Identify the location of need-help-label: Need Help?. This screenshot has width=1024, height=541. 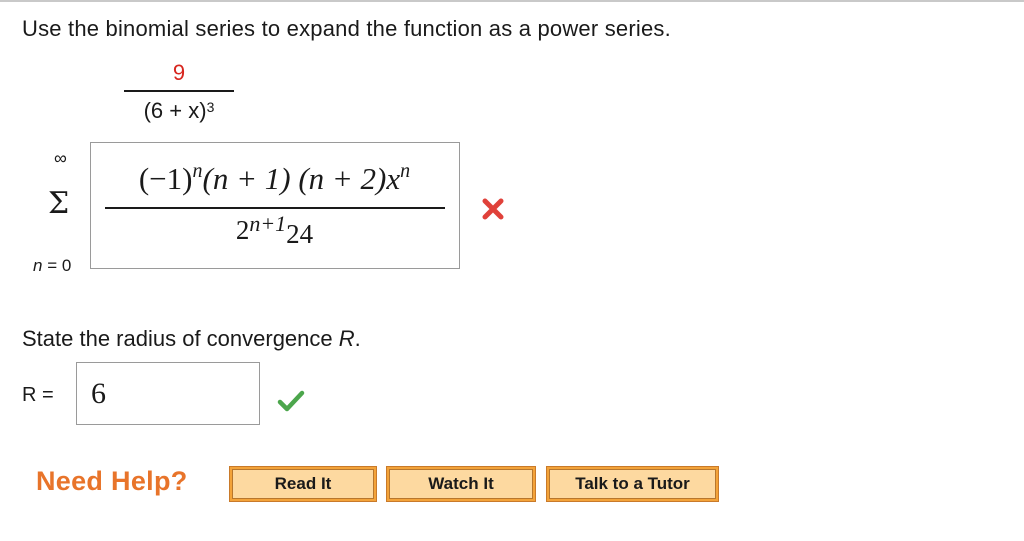
(112, 481).